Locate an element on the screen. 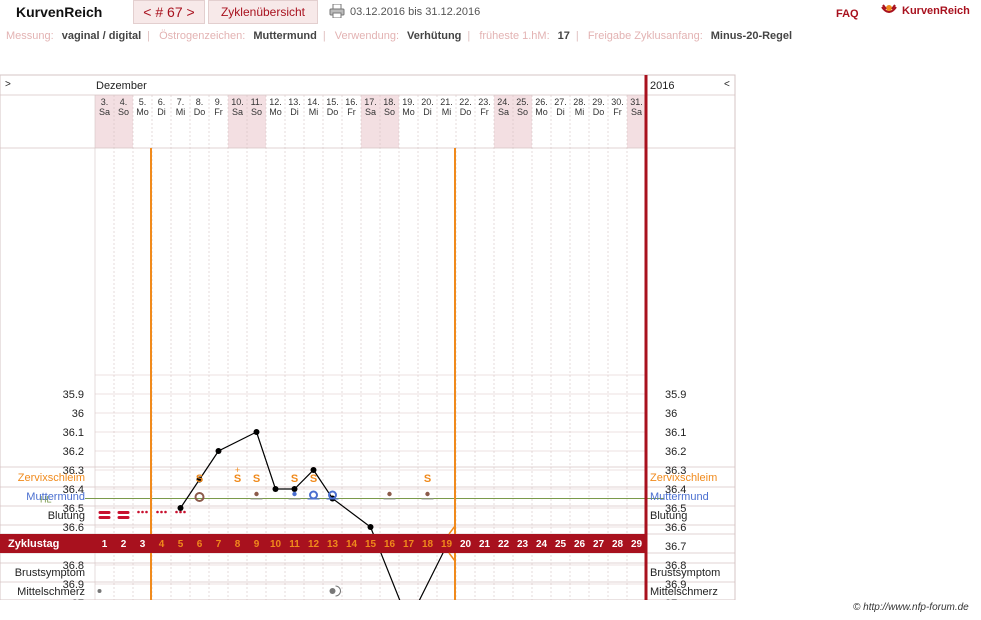 This screenshot has height=620, width=981. cycle-day-number: 7 is located at coordinates (219, 544).